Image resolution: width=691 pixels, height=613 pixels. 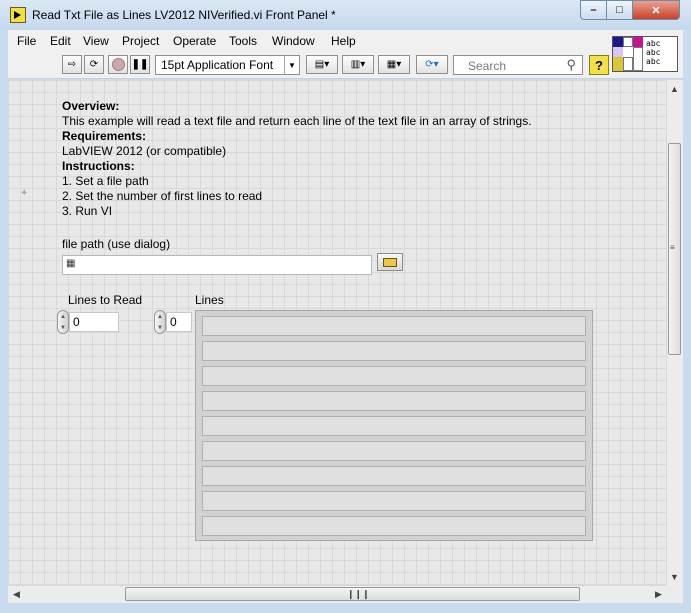 I want to click on browse-button, so click(x=390, y=262).